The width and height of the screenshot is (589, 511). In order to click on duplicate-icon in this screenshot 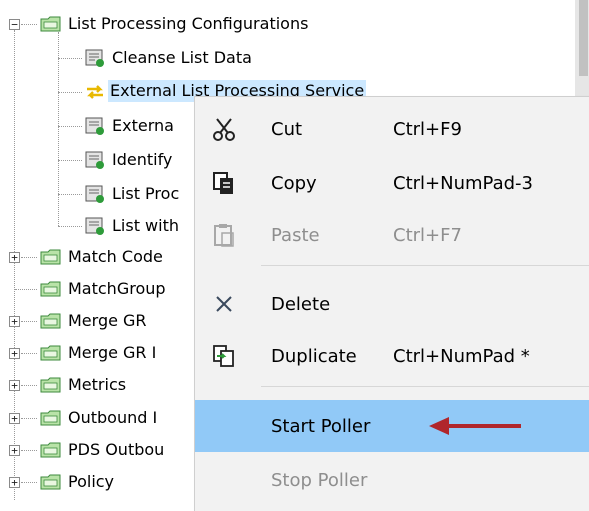, I will do `click(223, 356)`.